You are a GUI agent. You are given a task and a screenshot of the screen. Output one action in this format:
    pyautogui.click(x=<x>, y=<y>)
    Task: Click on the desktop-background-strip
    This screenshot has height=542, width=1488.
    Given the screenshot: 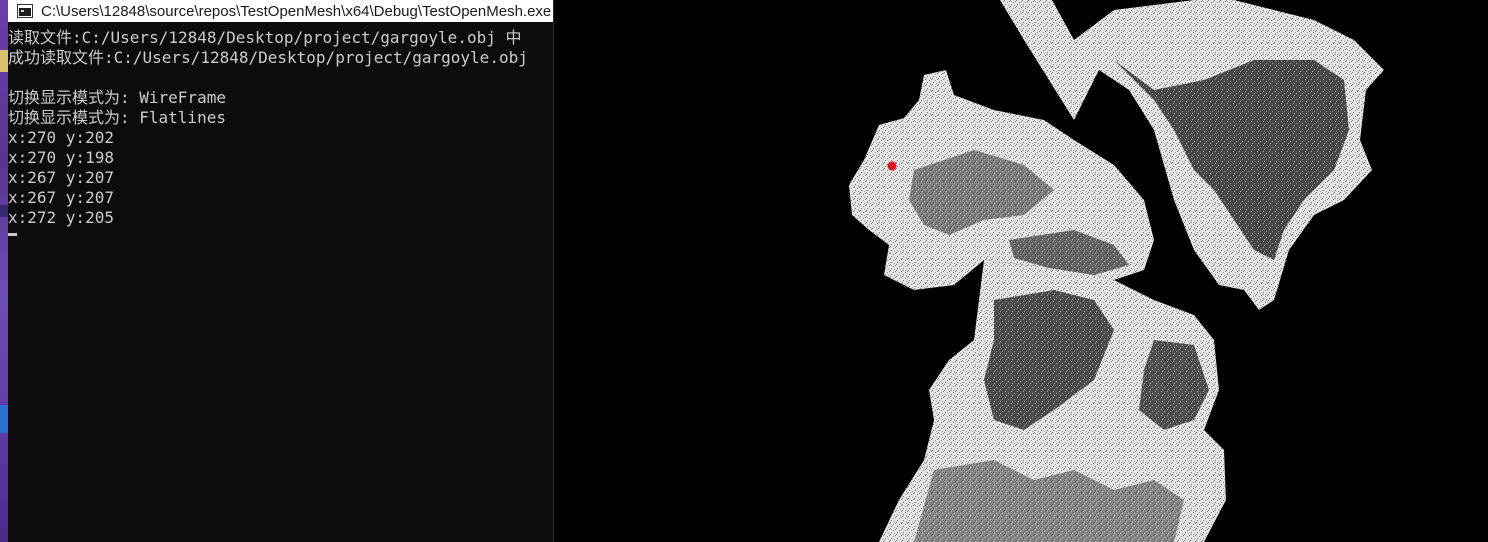 What is the action you would take?
    pyautogui.click(x=4, y=271)
    